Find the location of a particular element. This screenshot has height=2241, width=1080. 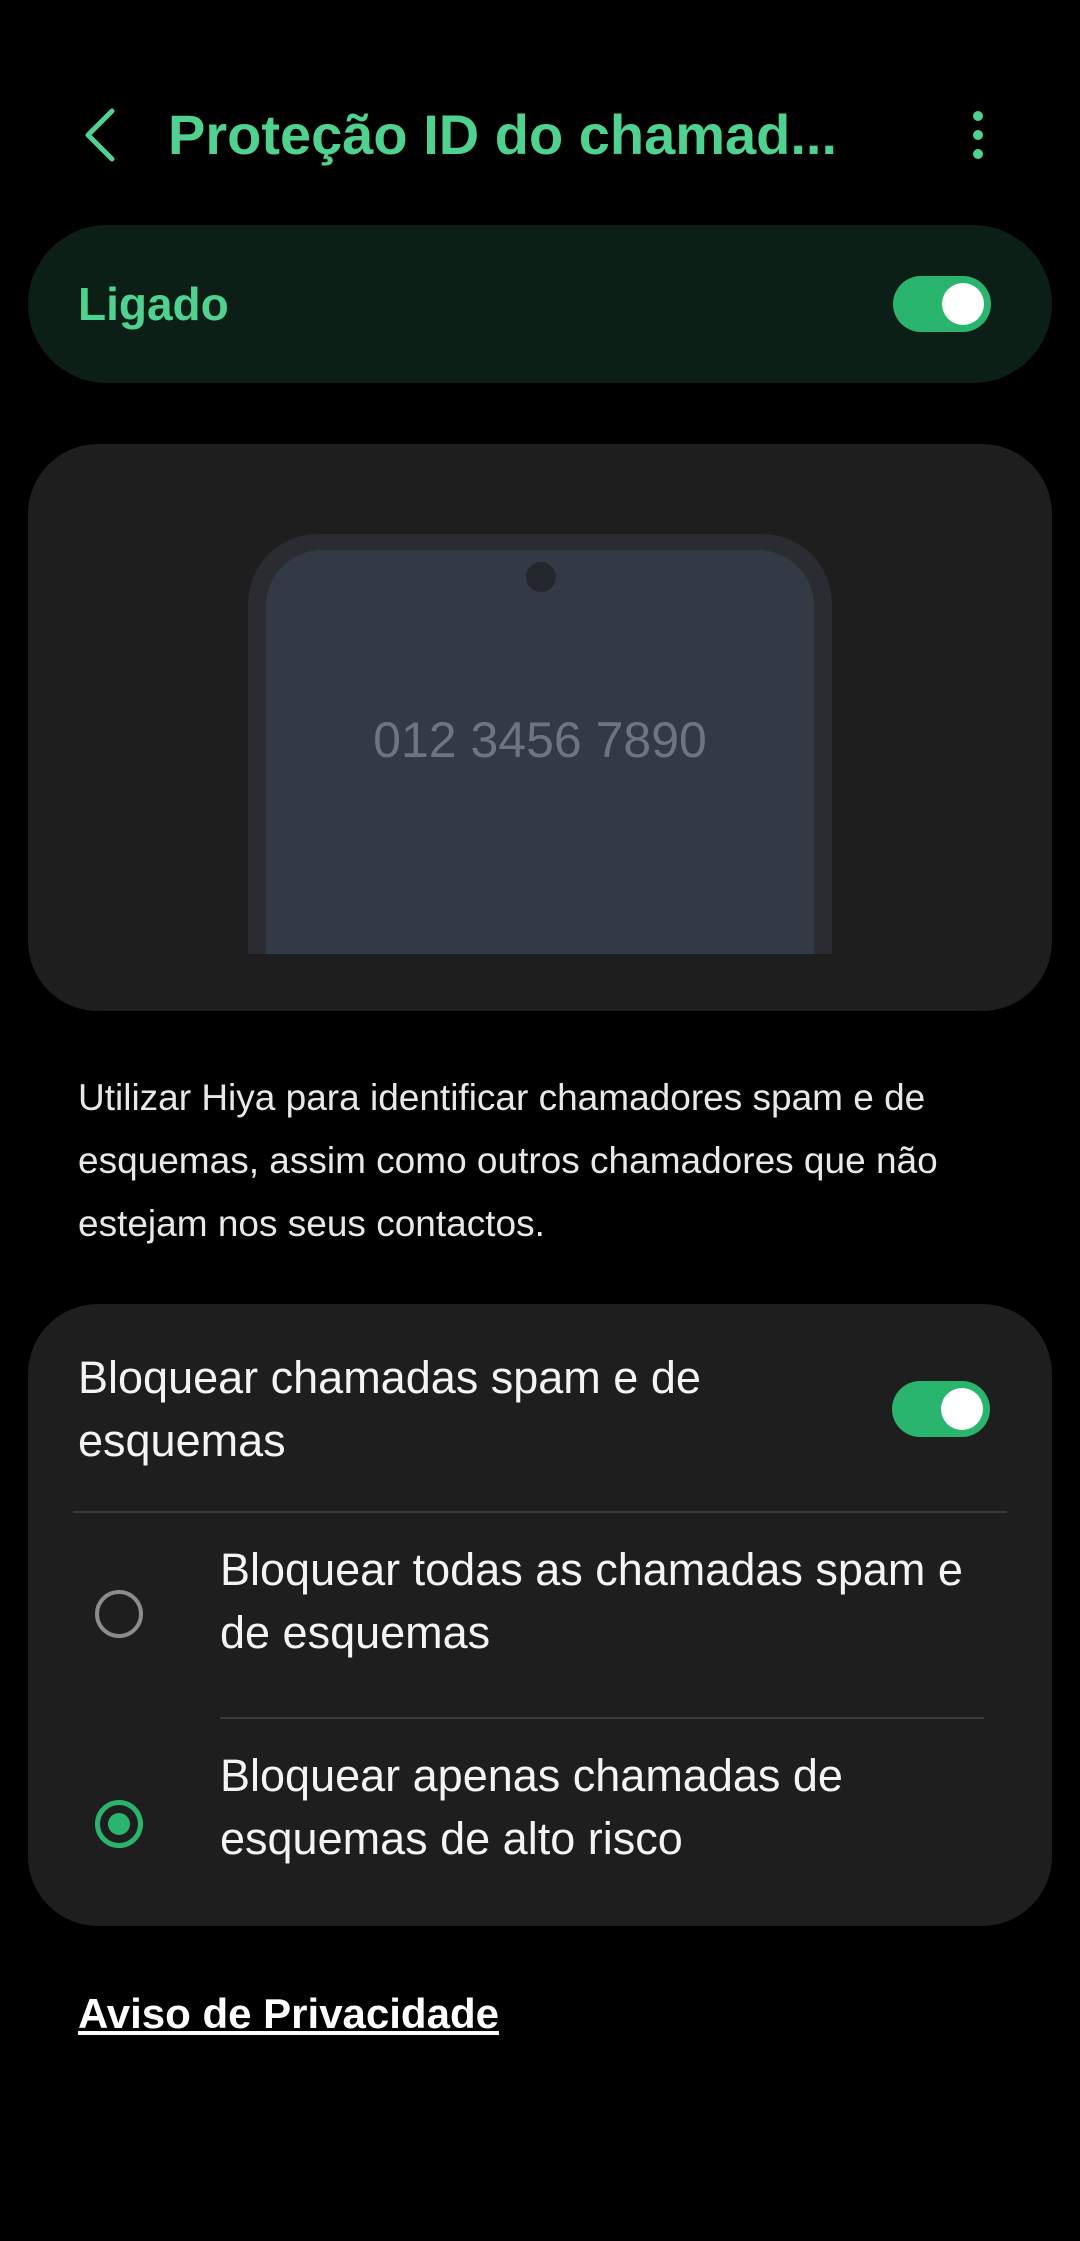

phone-number: 012 3456 7890 is located at coordinates (540, 740).